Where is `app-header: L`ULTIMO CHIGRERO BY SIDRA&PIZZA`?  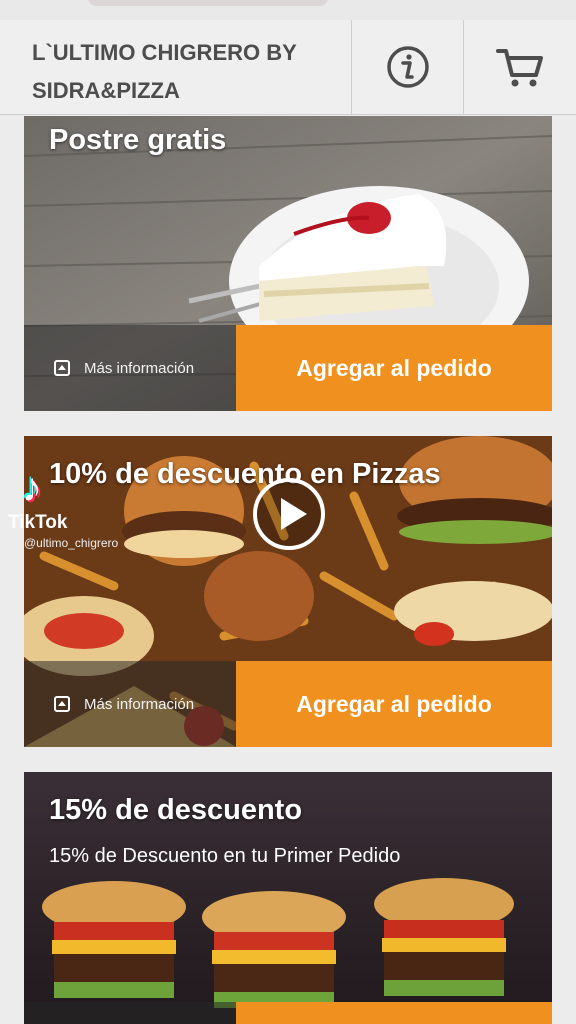 app-header: L`ULTIMO CHIGRERO BY SIDRA&PIZZA is located at coordinates (288, 67).